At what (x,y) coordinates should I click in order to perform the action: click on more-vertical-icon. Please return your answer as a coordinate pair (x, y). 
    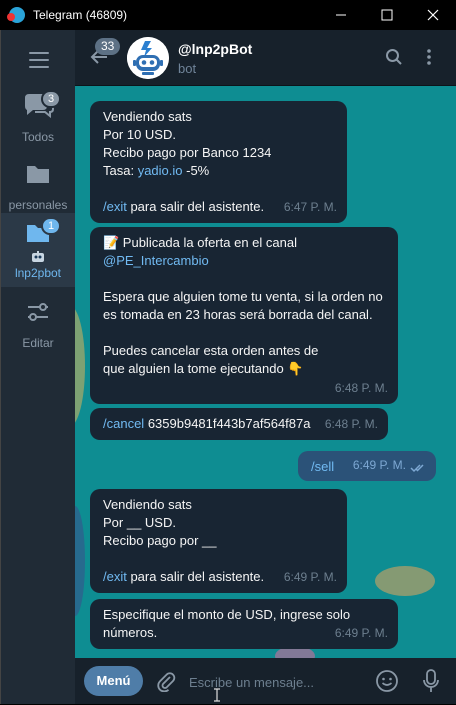
    Looking at the image, I should click on (429, 57).